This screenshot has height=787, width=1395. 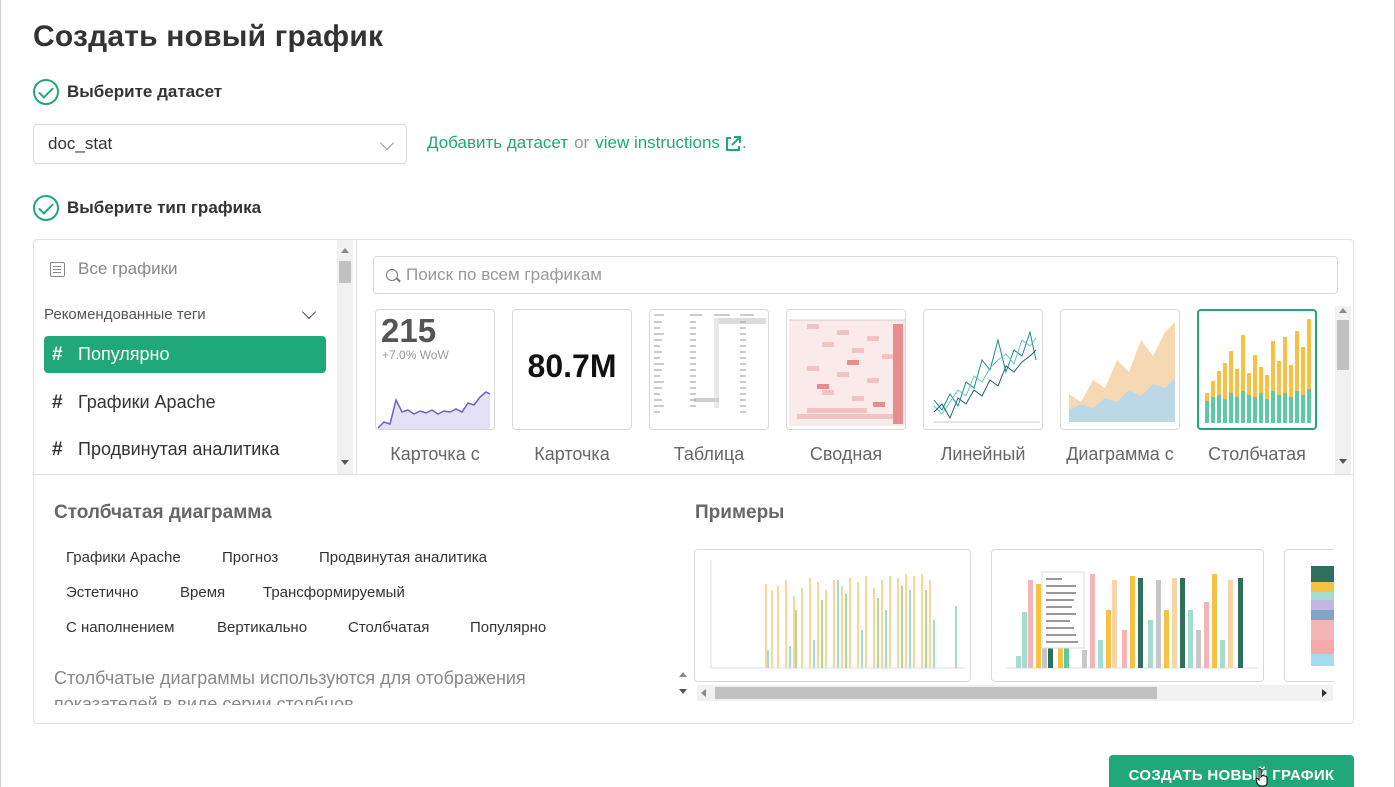 What do you see at coordinates (403, 557) in the screenshot?
I see `tag: Продвинутая аналитика` at bounding box center [403, 557].